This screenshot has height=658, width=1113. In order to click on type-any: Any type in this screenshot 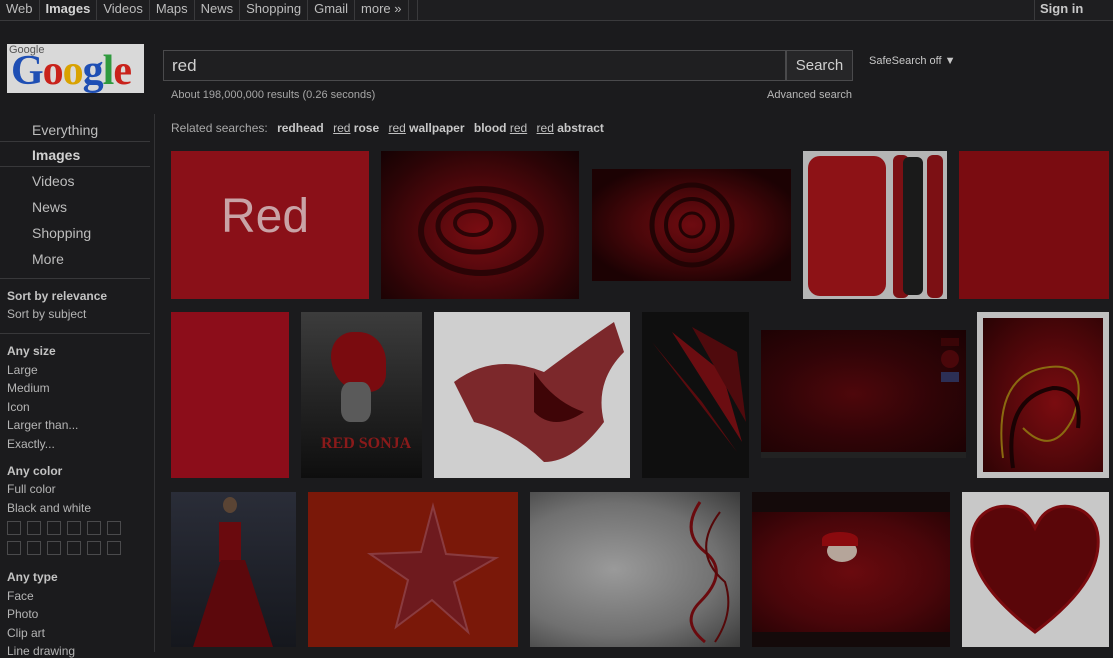, I will do `click(32, 577)`.